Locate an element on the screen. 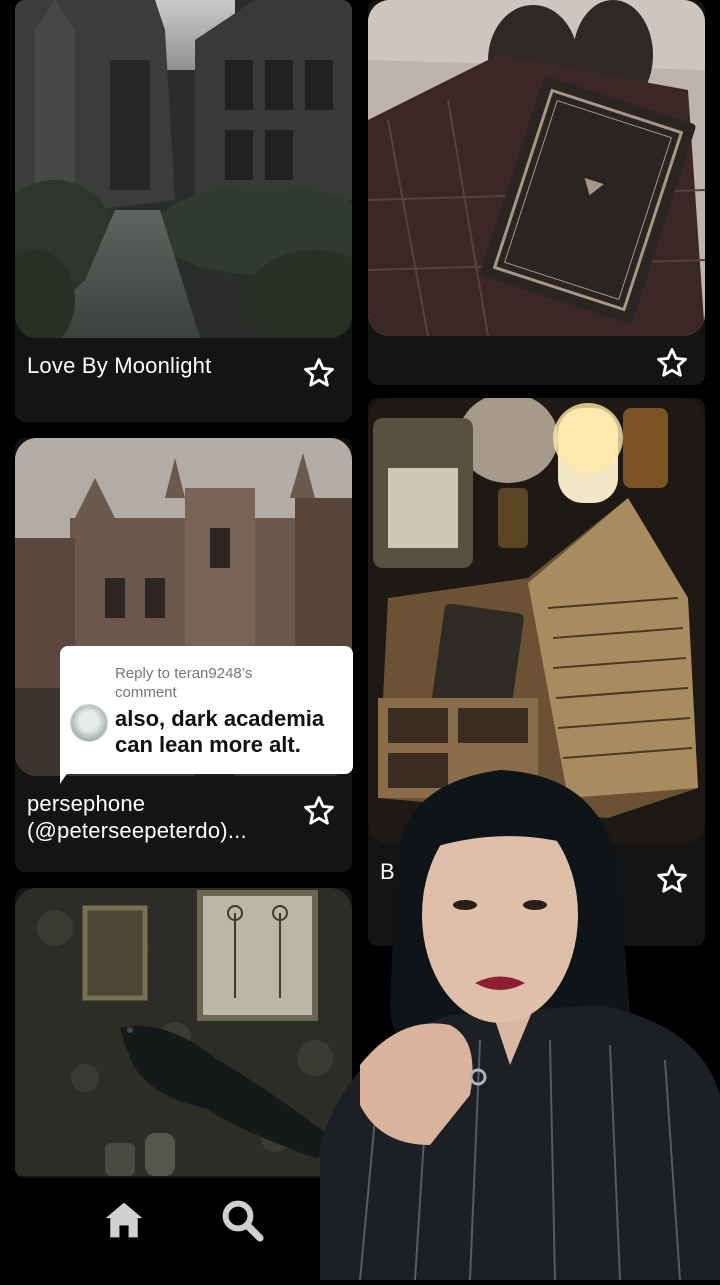 This screenshot has height=1285, width=720. raven-and-anatomy-frames-photo is located at coordinates (183, 1032).